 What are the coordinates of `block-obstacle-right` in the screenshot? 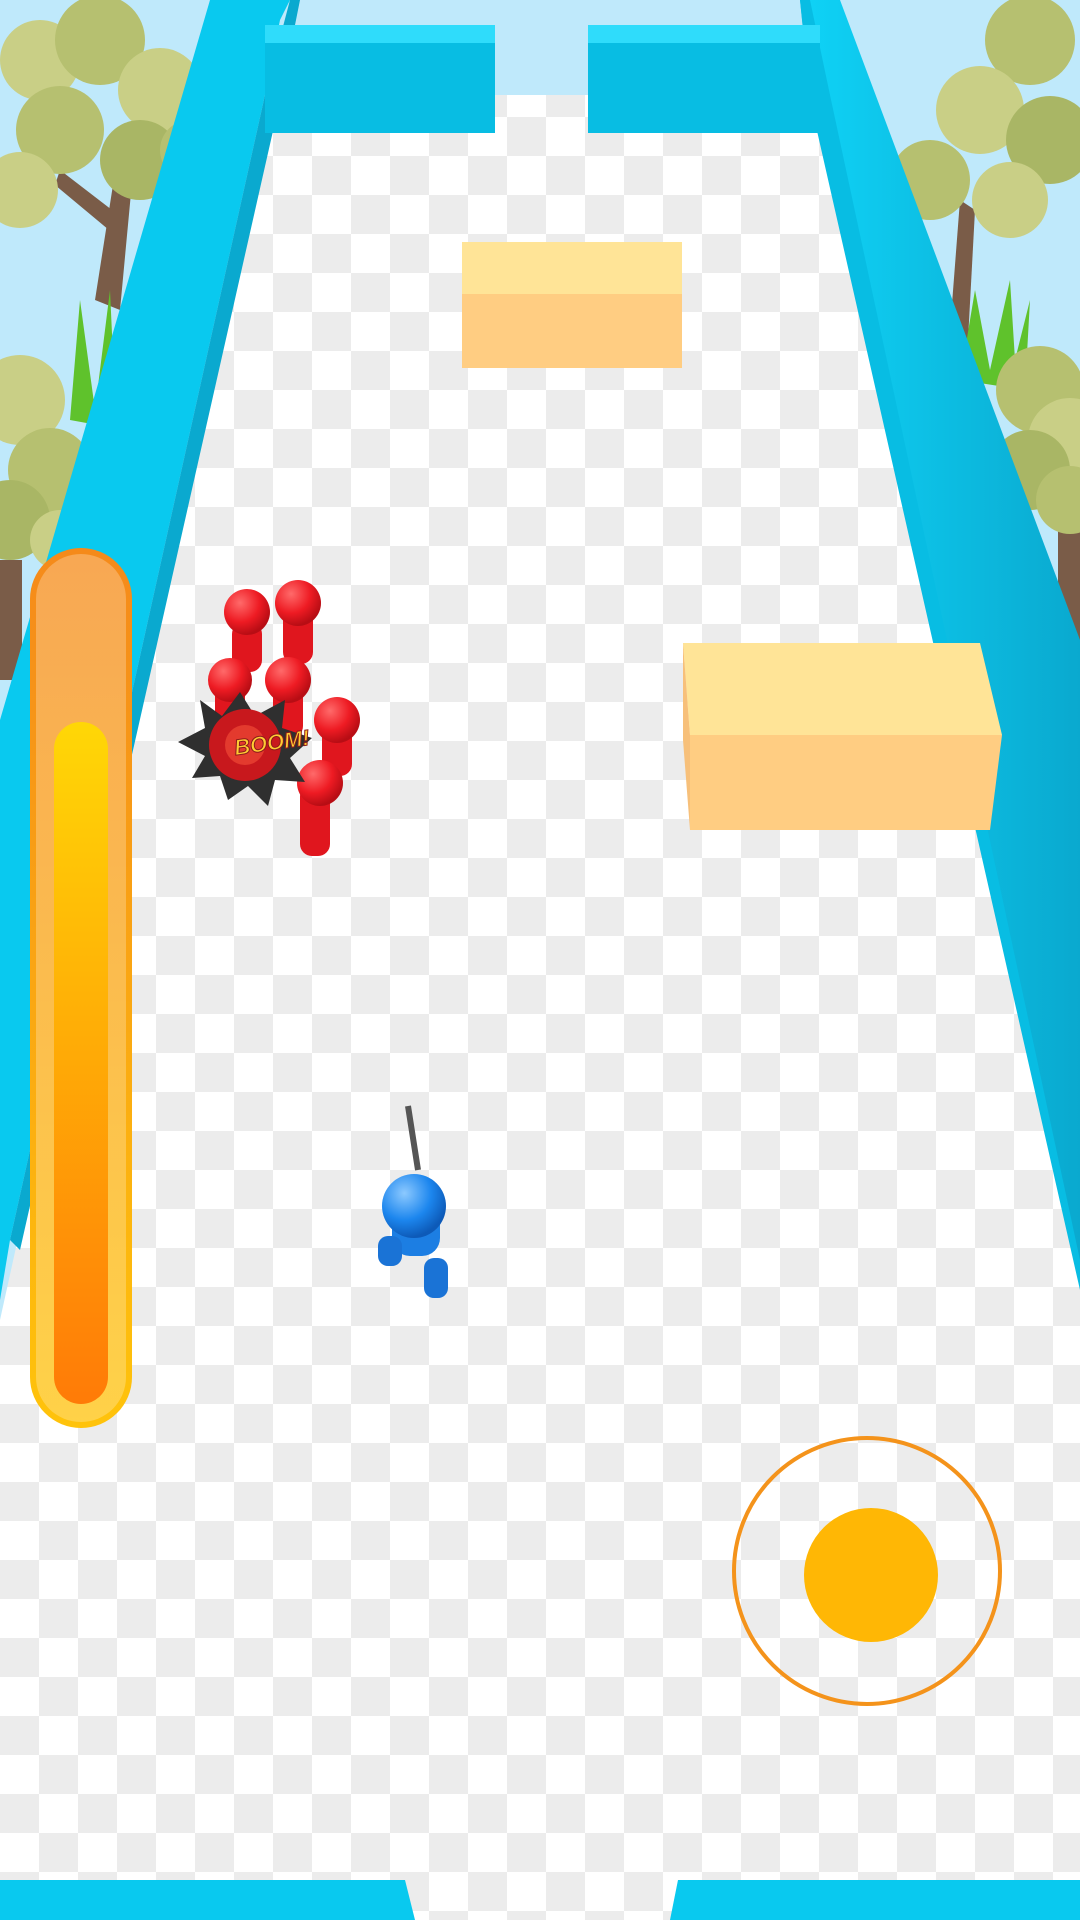 It's located at (842, 736).